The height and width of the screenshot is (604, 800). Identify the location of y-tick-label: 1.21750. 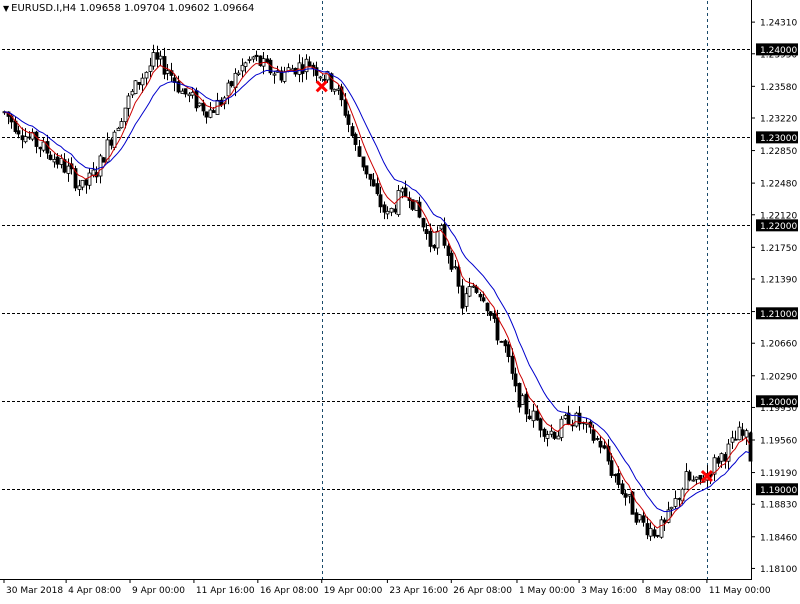
(778, 249).